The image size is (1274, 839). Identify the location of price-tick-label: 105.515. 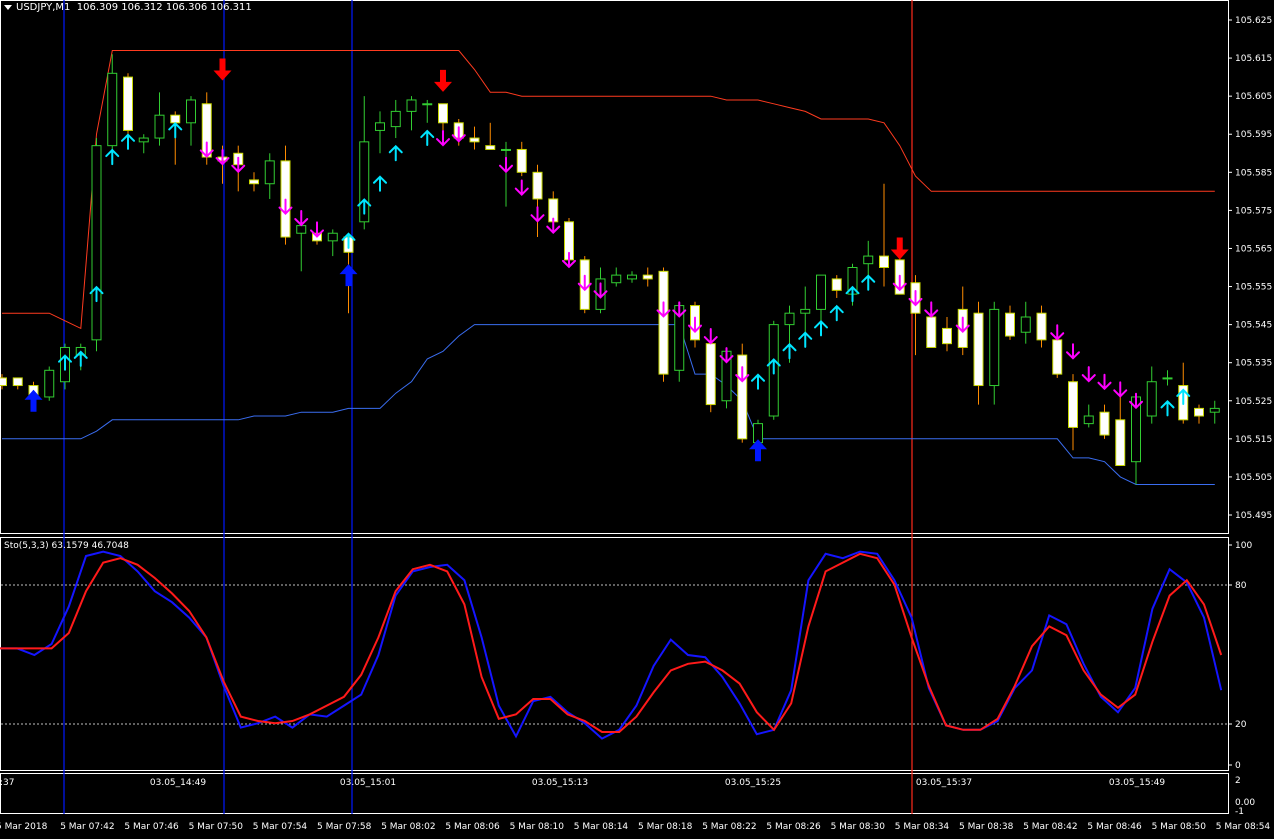
(1253, 440).